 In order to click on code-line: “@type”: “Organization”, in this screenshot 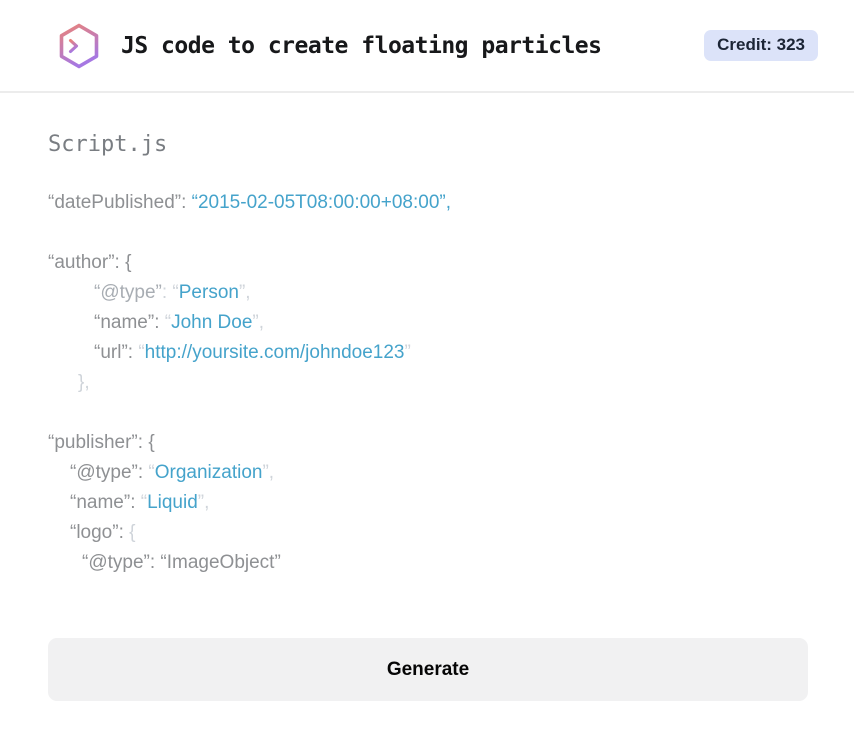, I will do `click(428, 473)`.